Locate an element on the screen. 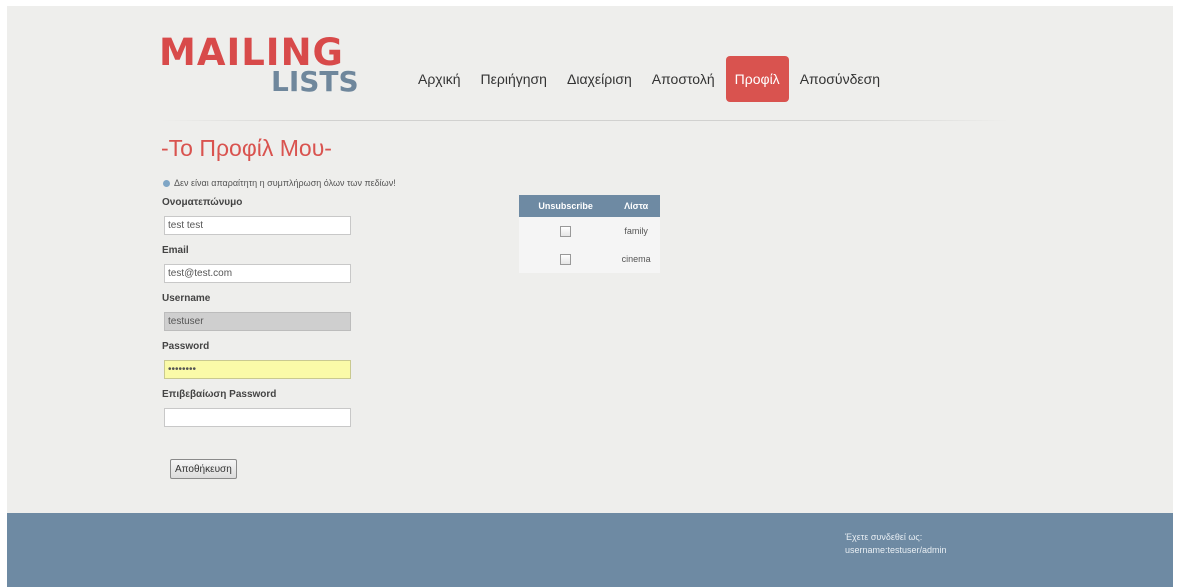 Image resolution: width=1180 pixels, height=587 pixels. nav-logout: Αποσύνδεση is located at coordinates (840, 79).